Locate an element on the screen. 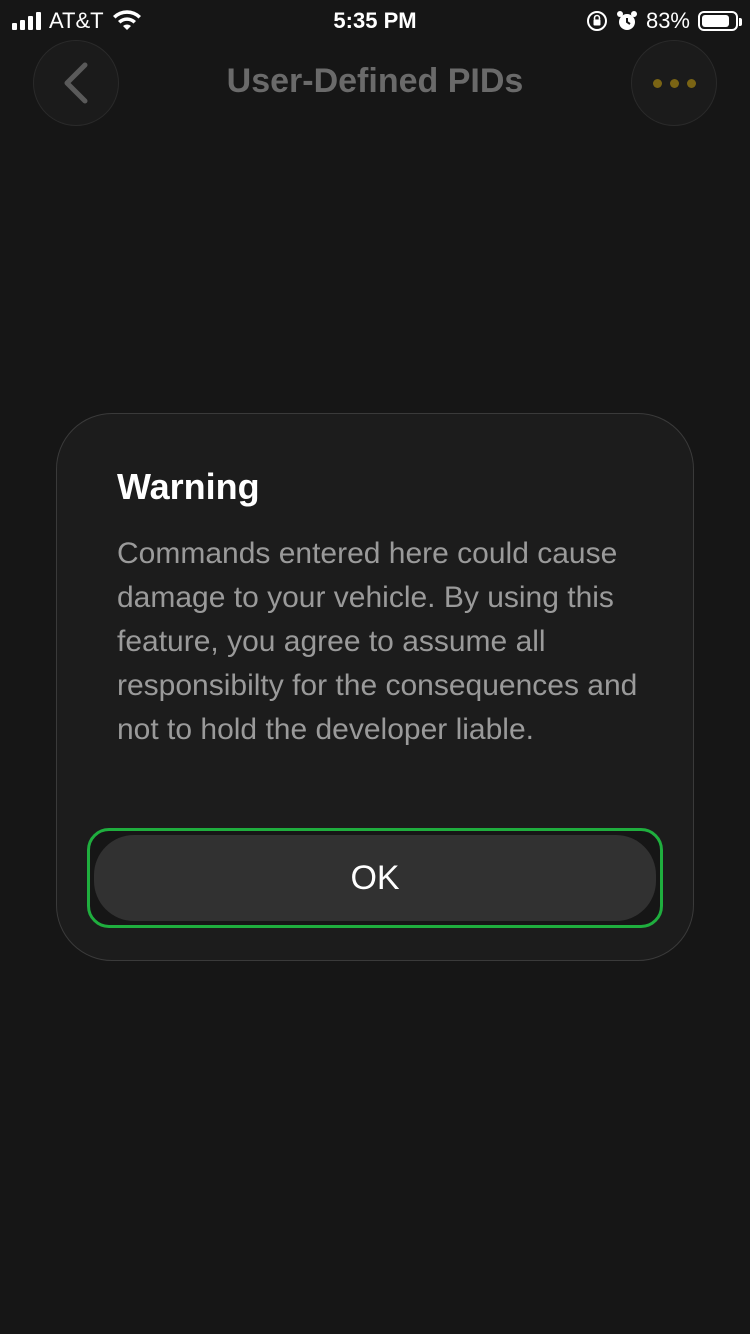 The image size is (750, 1334). nav-bar: User-Defined PIDs is located at coordinates (375, 85).